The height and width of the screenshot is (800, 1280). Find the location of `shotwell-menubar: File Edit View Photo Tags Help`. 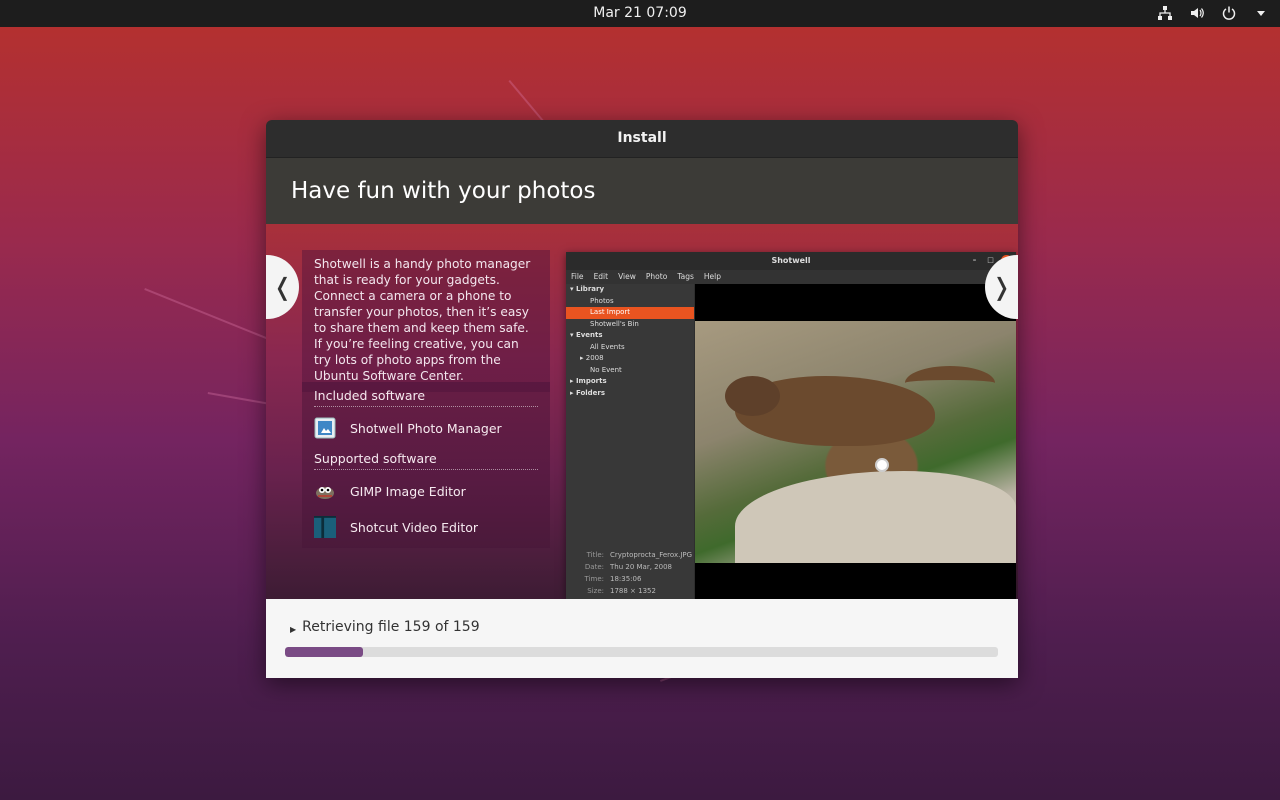

shotwell-menubar: File Edit View Photo Tags Help is located at coordinates (791, 277).